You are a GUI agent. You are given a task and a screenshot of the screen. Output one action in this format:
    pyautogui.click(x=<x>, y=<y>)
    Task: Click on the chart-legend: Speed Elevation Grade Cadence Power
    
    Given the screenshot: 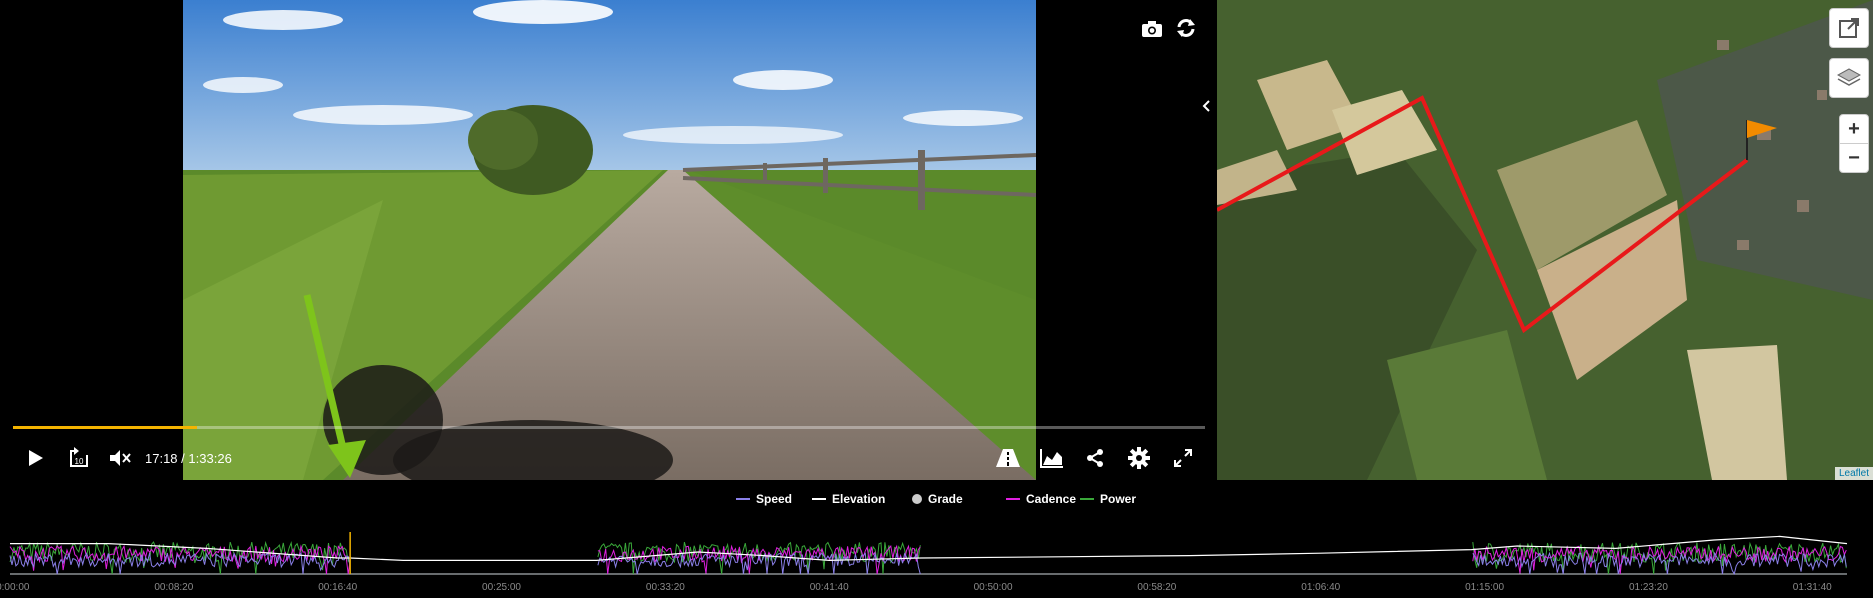 What is the action you would take?
    pyautogui.click(x=936, y=501)
    